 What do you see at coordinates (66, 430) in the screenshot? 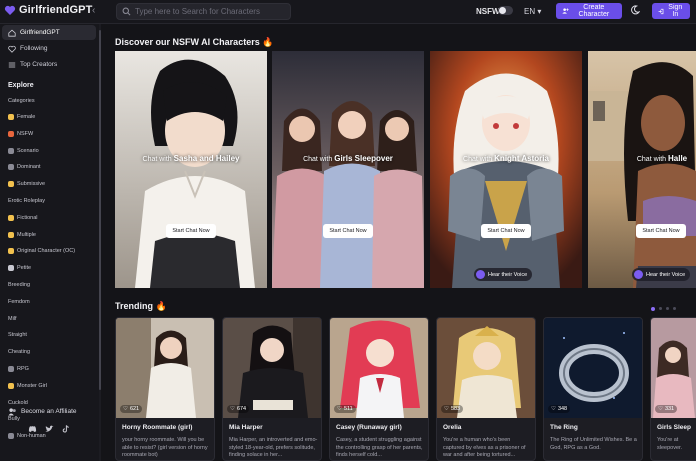
I see `tiktok-icon` at bounding box center [66, 430].